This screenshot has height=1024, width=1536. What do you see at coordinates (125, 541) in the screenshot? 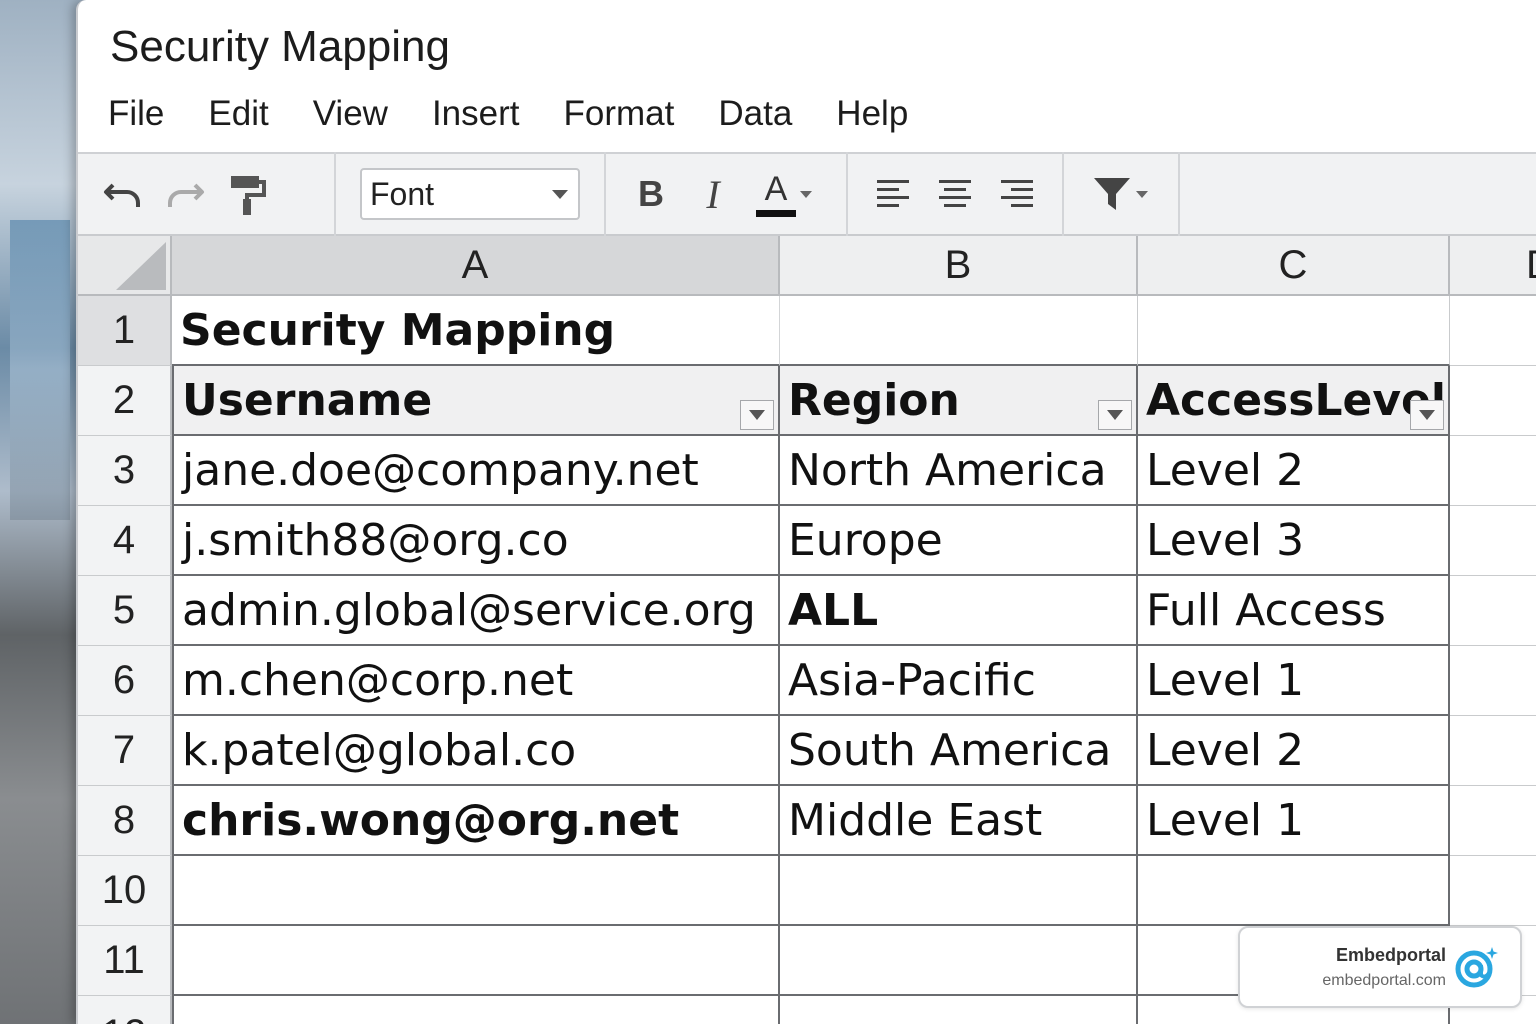
I see `row-header: 4` at bounding box center [125, 541].